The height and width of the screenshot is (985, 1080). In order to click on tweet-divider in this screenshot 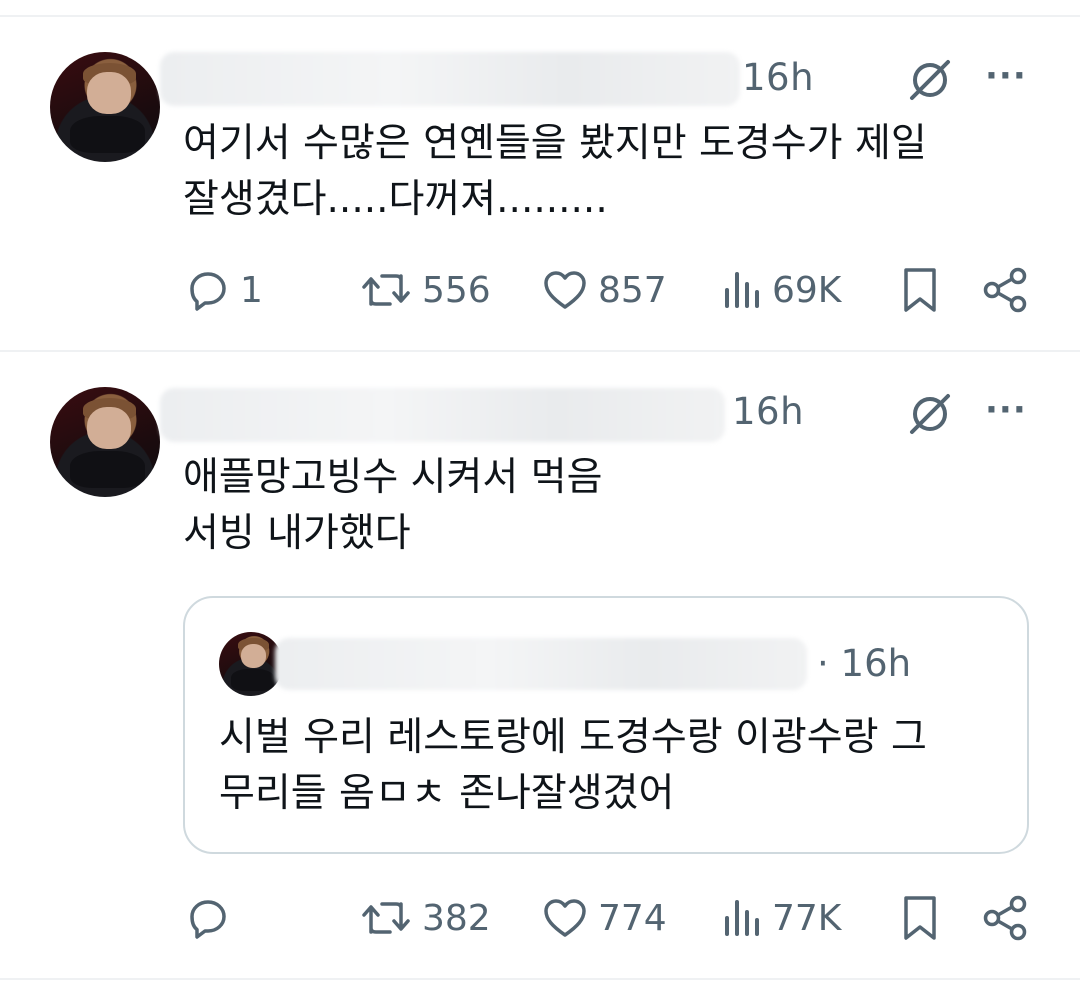, I will do `click(540, 351)`.